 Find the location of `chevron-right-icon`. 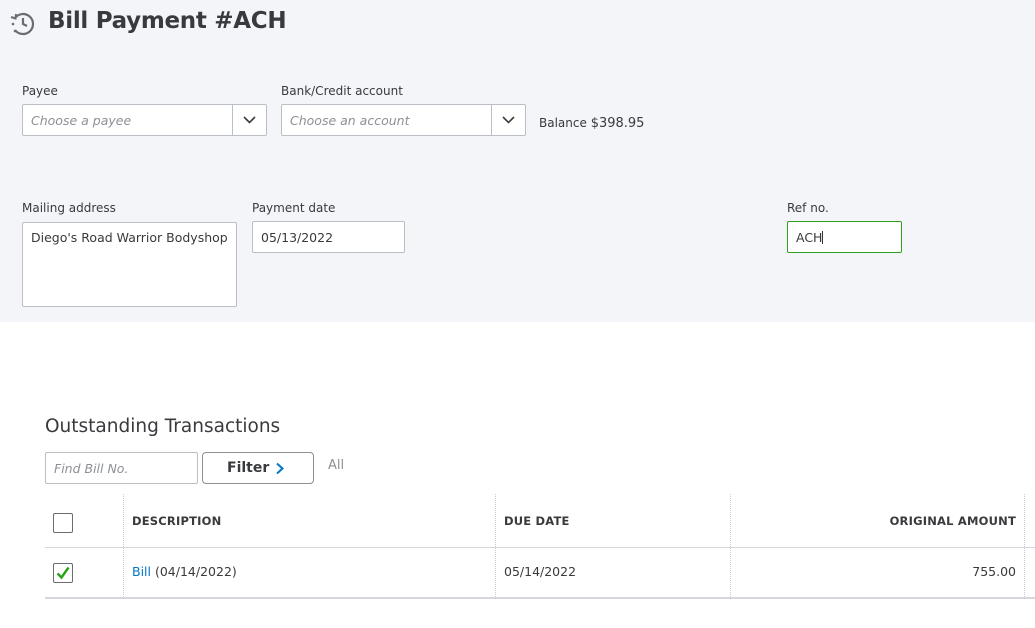

chevron-right-icon is located at coordinates (280, 468).